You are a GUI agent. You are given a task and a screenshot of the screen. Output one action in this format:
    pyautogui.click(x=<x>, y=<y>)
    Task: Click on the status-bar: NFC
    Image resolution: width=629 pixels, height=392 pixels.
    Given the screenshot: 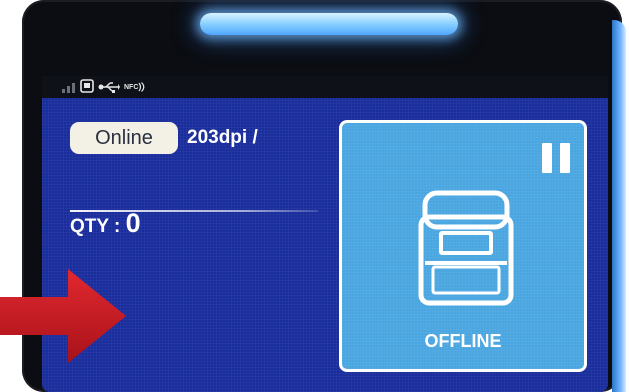 What is the action you would take?
    pyautogui.click(x=325, y=87)
    